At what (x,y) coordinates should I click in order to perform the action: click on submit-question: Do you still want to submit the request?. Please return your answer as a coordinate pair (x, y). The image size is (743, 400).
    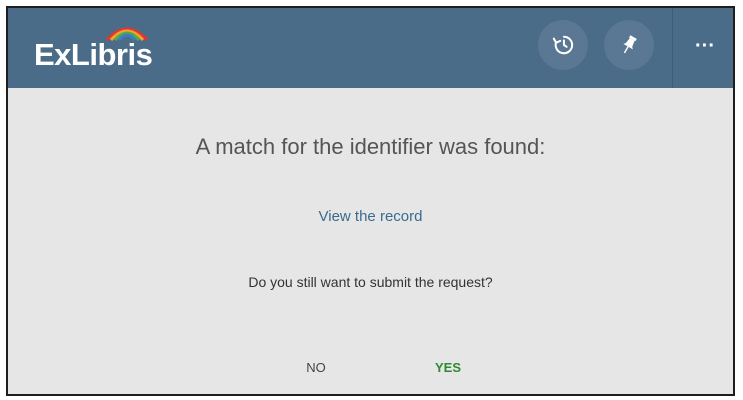
    Looking at the image, I should click on (370, 282).